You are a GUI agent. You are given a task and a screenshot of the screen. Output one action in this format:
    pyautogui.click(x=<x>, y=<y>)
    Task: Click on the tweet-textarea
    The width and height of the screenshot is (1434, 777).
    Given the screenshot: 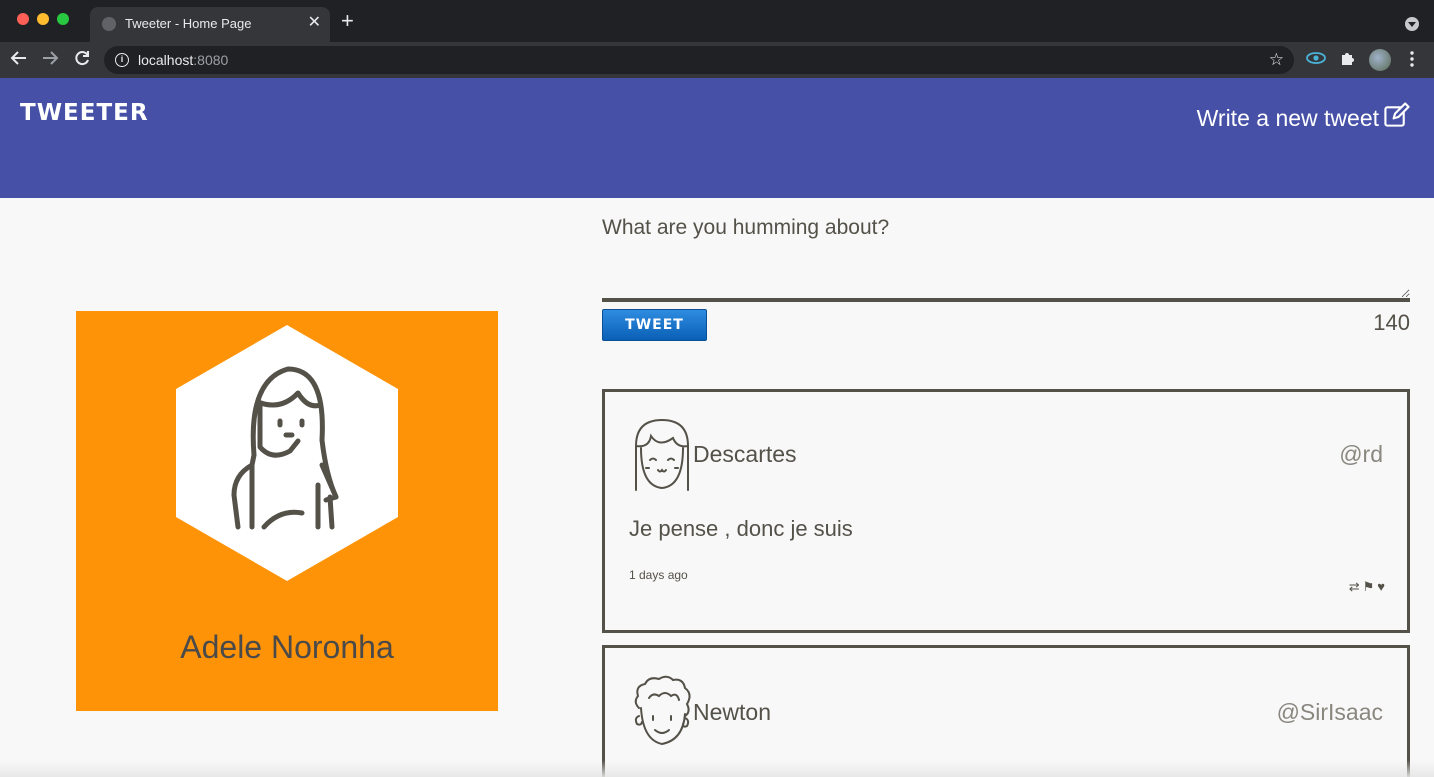 What is the action you would take?
    pyautogui.click(x=1006, y=256)
    